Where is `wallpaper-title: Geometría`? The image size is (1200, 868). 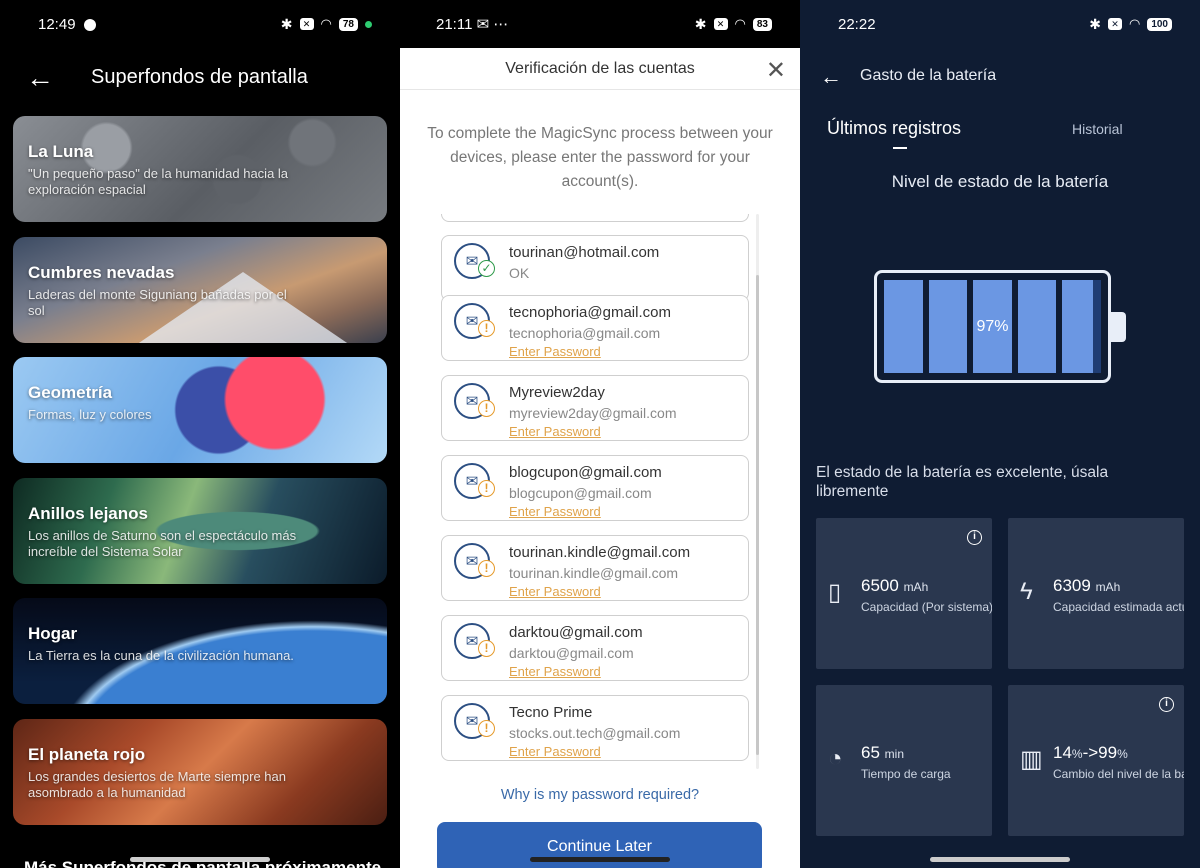
wallpaper-title: Geometría is located at coordinates (70, 392).